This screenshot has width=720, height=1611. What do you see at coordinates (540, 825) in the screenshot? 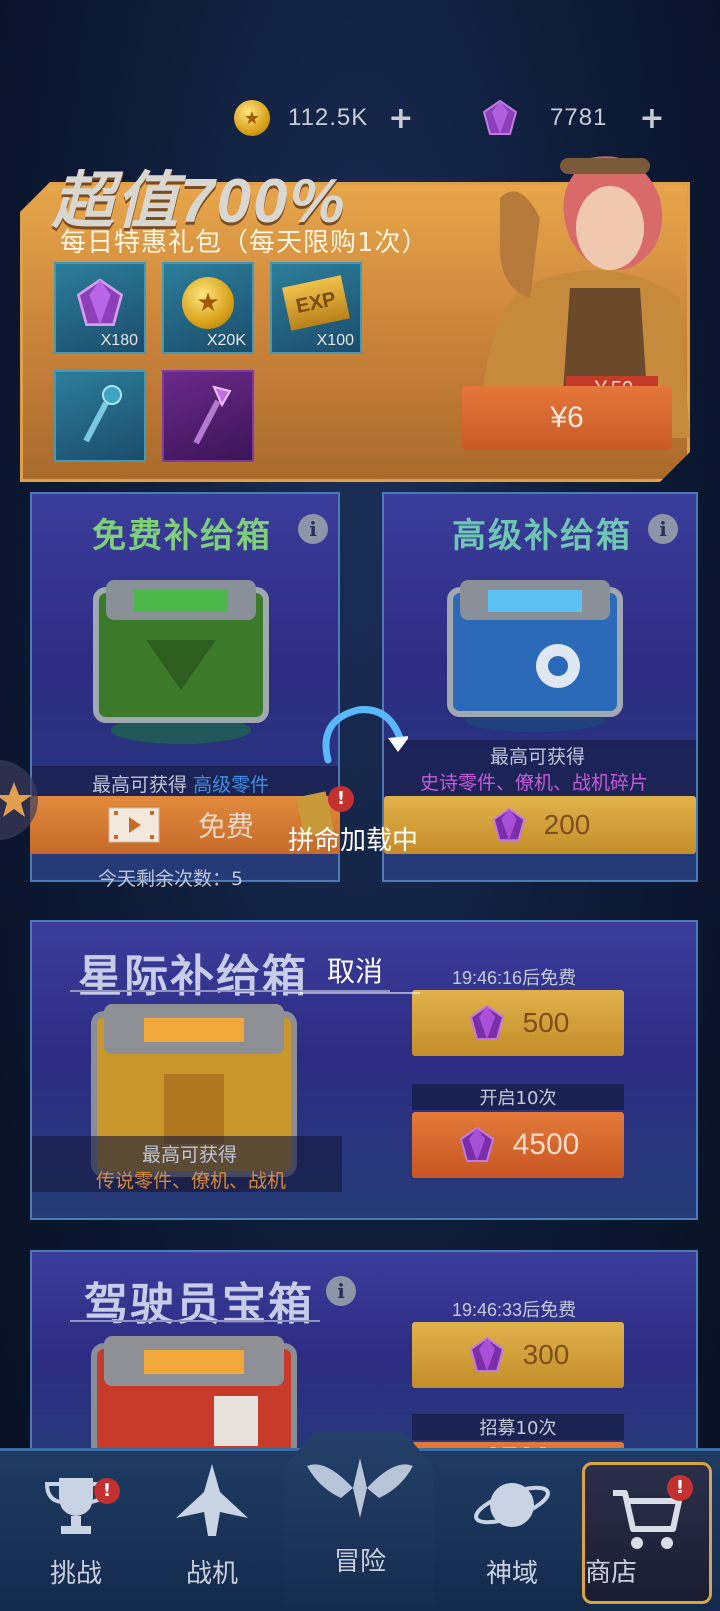
I see `premium-open-button: 200` at bounding box center [540, 825].